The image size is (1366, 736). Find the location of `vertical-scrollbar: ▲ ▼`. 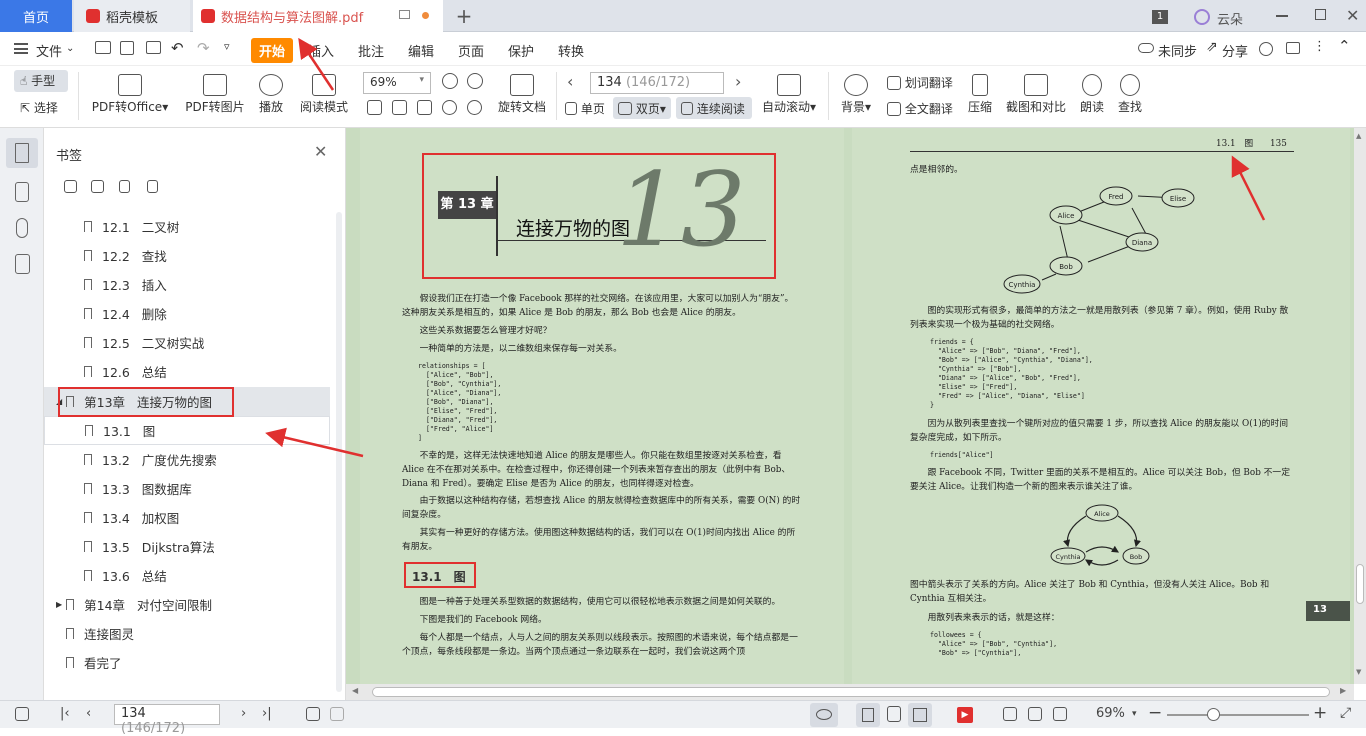

vertical-scrollbar: ▲ ▼ is located at coordinates (1360, 406).